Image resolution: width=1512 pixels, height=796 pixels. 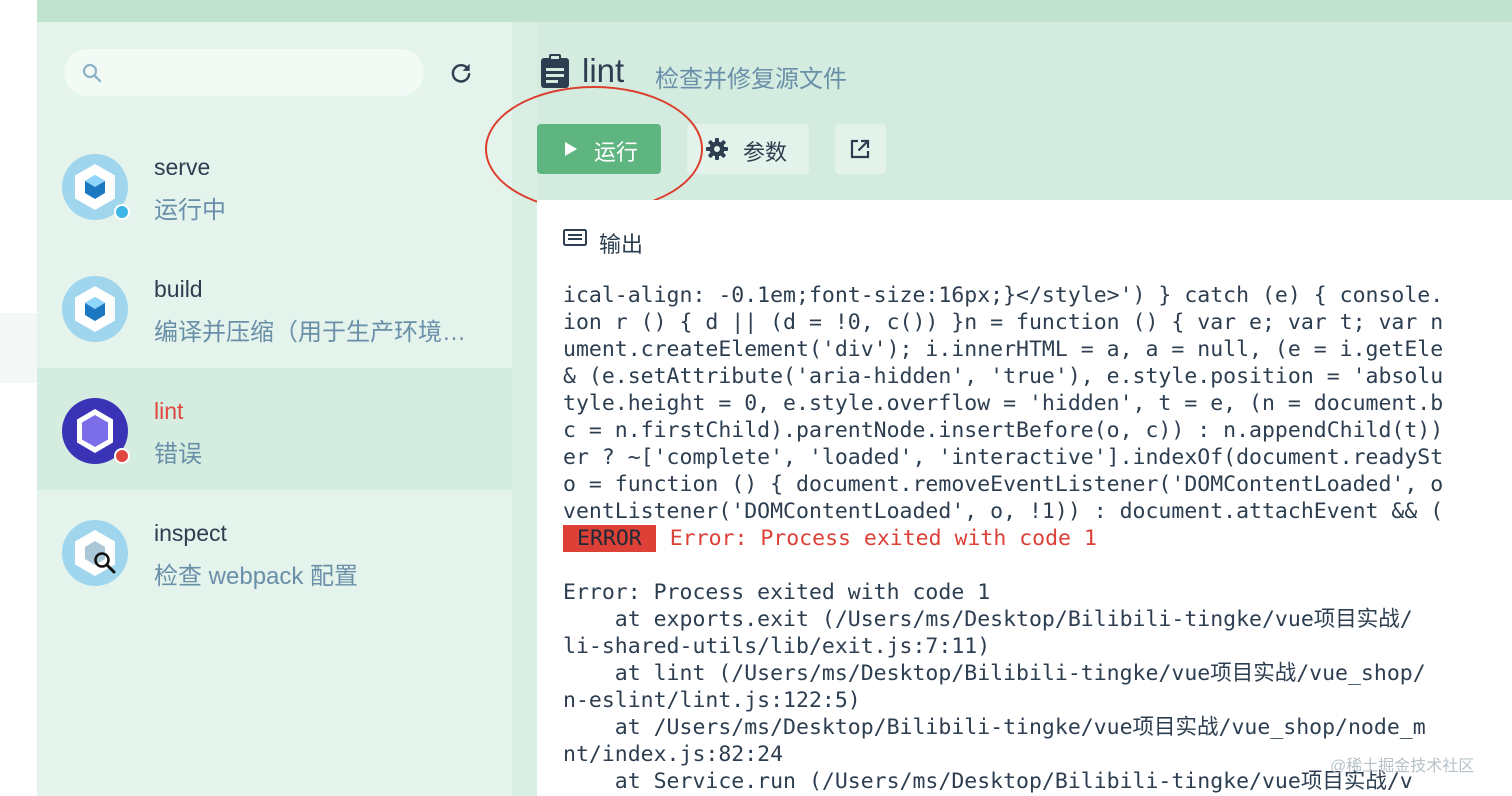 I want to click on terminal-output-icon, so click(x=575, y=237).